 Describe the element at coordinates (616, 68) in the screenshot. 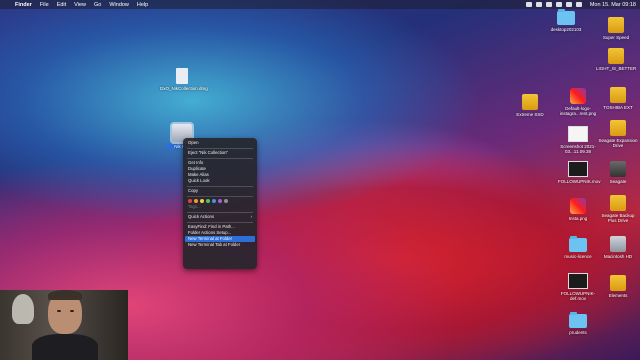

I see `desktop-icon-label: LIGHT_IS_BETTER` at that location.